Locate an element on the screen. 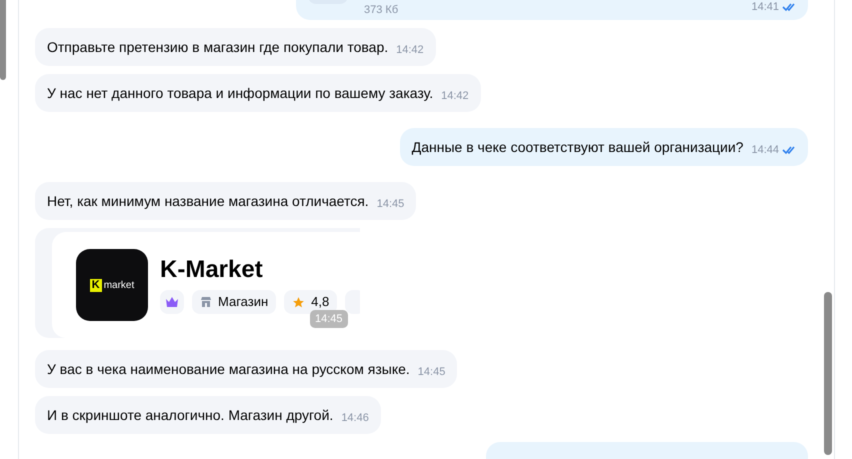 This screenshot has width=852, height=459. message-text: Данные в чеке соответствуют вашей организации? is located at coordinates (578, 147).